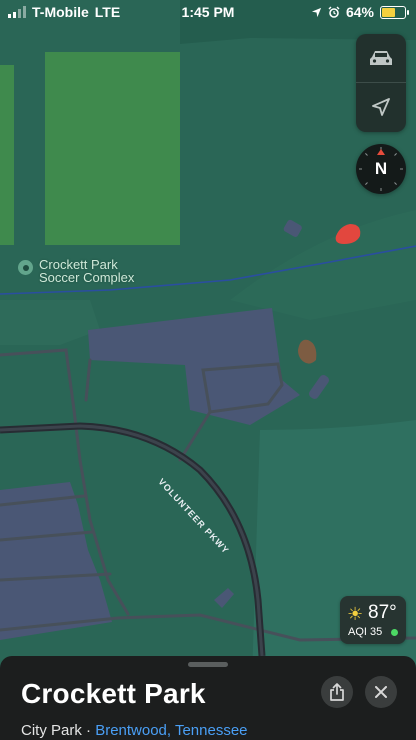 Image resolution: width=416 pixels, height=740 pixels. I want to click on weather-widget: ☀ 87° AQI 35, so click(373, 620).